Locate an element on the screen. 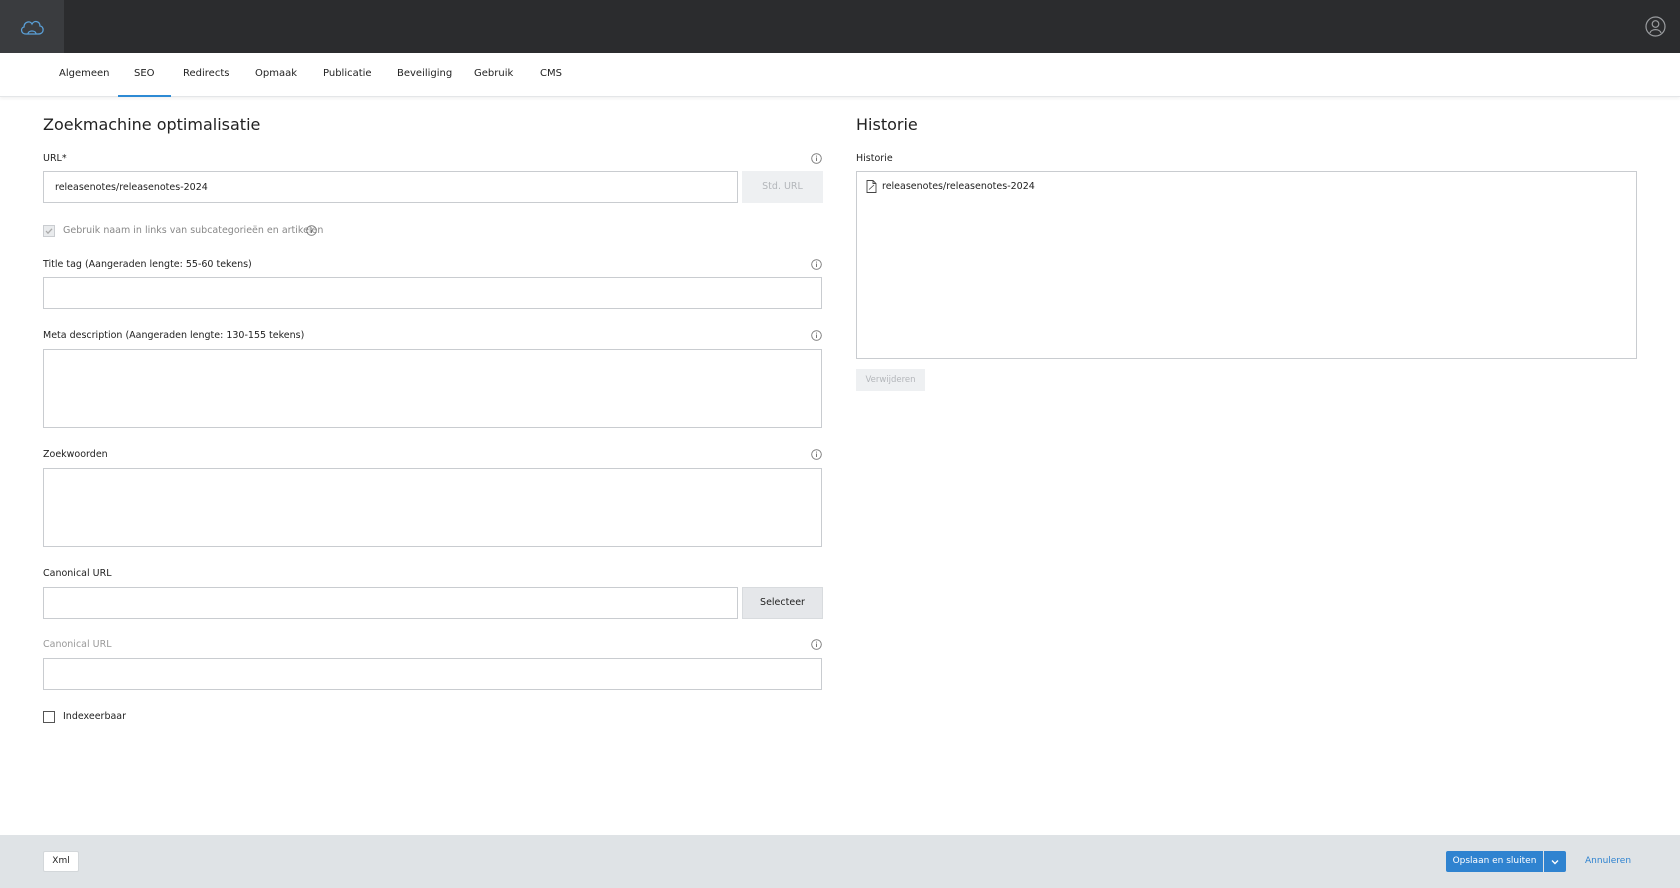  list-item: releasenotes/releasenotes-2024 is located at coordinates (950, 186).